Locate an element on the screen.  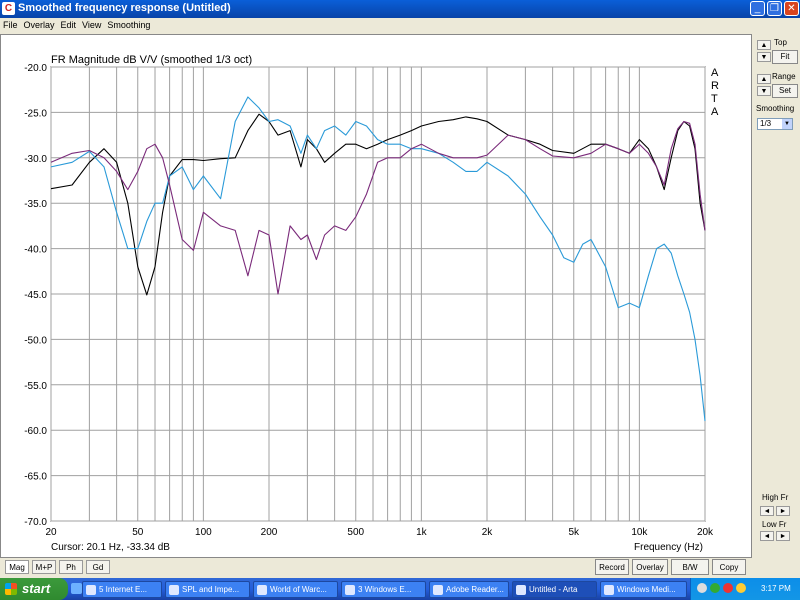
low-fr-left-button: ◄ is located at coordinates (767, 536).